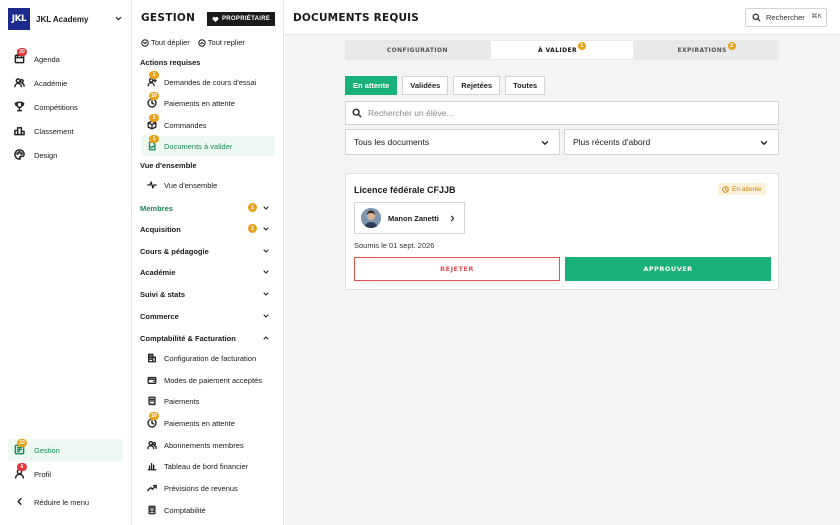 This screenshot has width=840, height=525. Describe the element at coordinates (477, 85) in the screenshot. I see `filter-rejected: Rejetées` at that location.